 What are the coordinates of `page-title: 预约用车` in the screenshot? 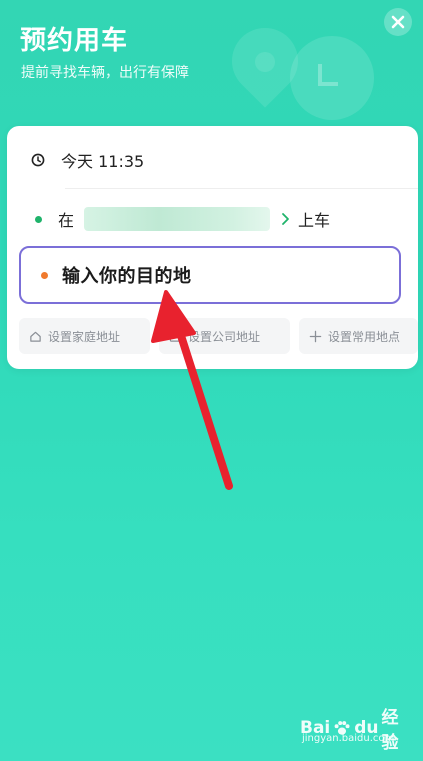 It's located at (74, 41).